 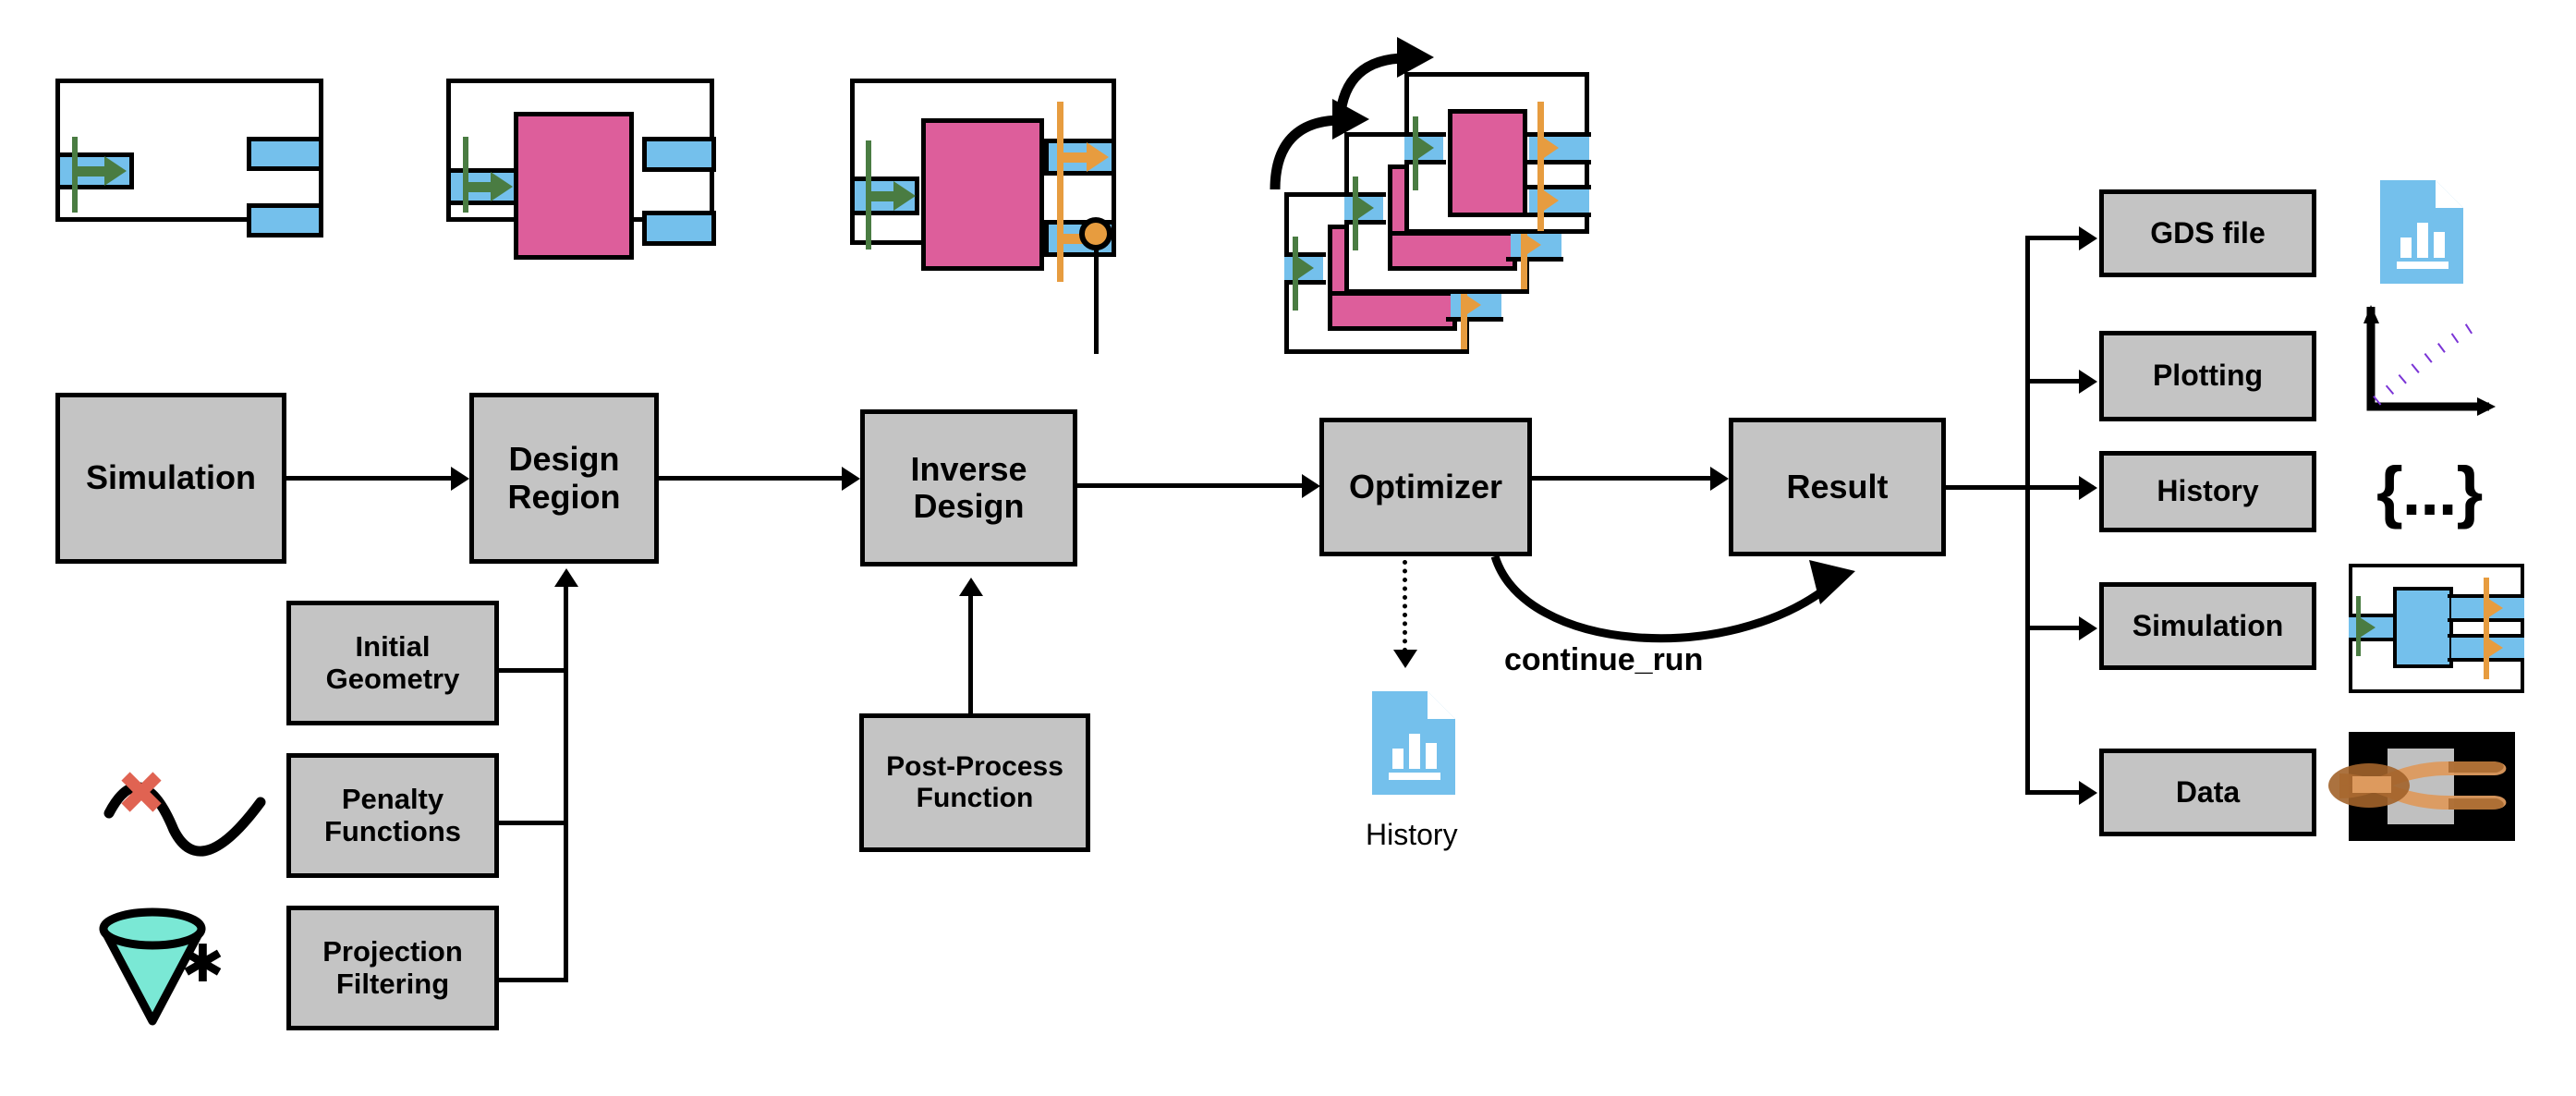 I want to click on iteration-monitor-head-mid, so click(x=1533, y=245).